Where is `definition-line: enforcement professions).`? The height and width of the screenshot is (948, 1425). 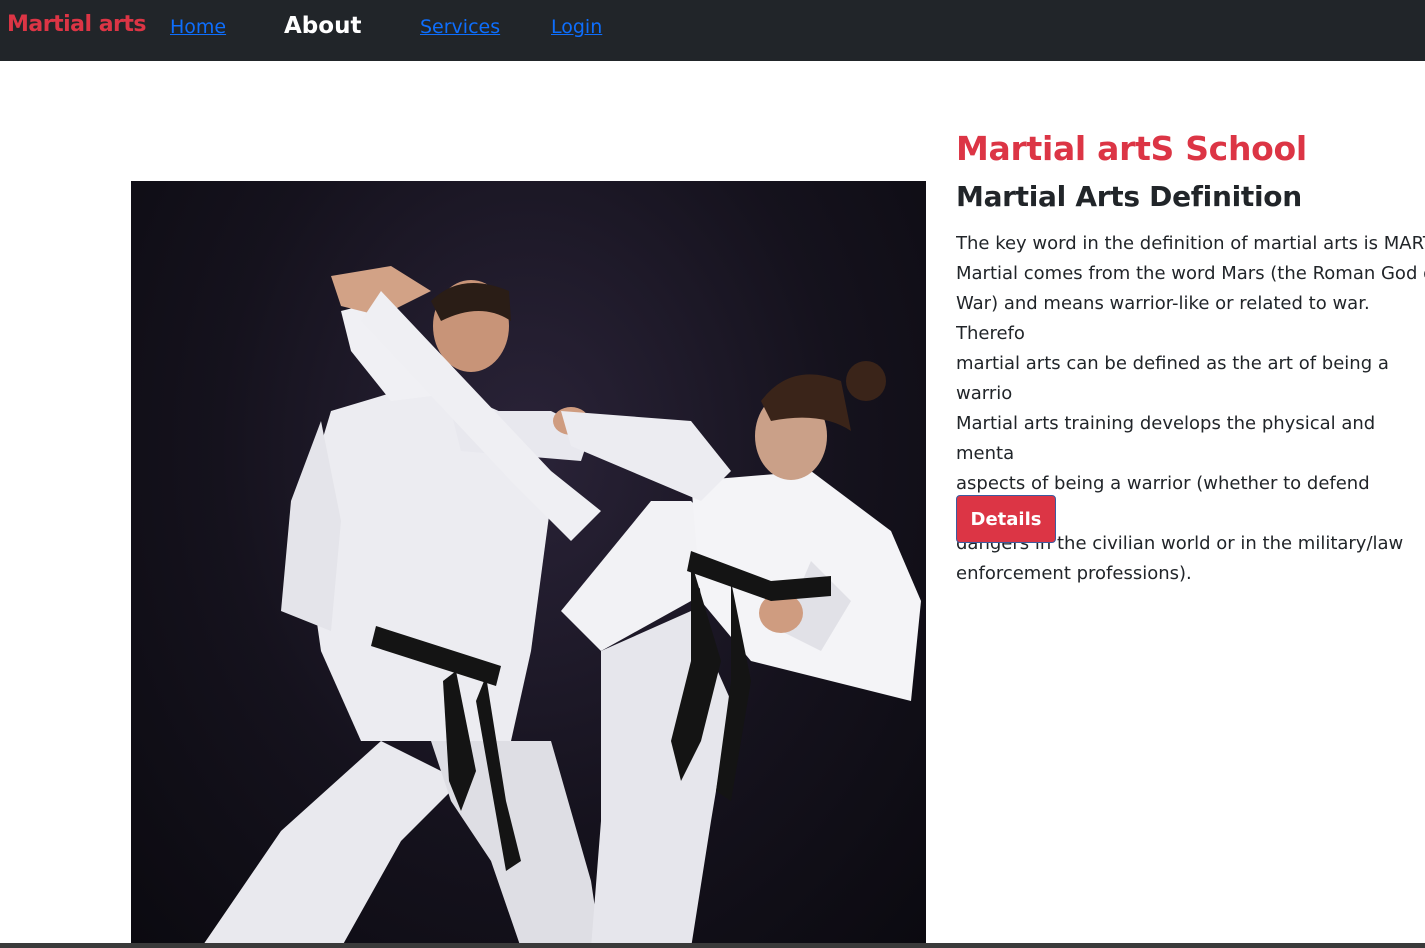
definition-line: enforcement professions). is located at coordinates (1074, 573).